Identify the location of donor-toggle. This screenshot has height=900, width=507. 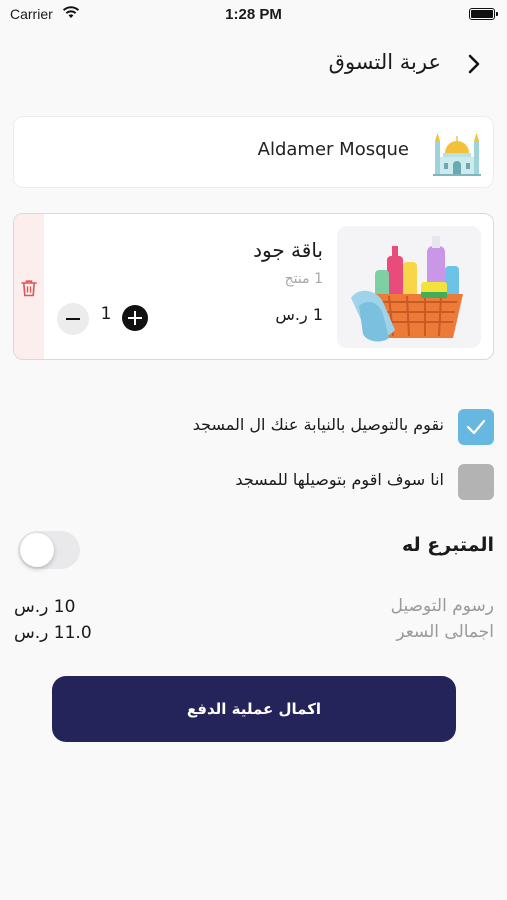
(49, 550).